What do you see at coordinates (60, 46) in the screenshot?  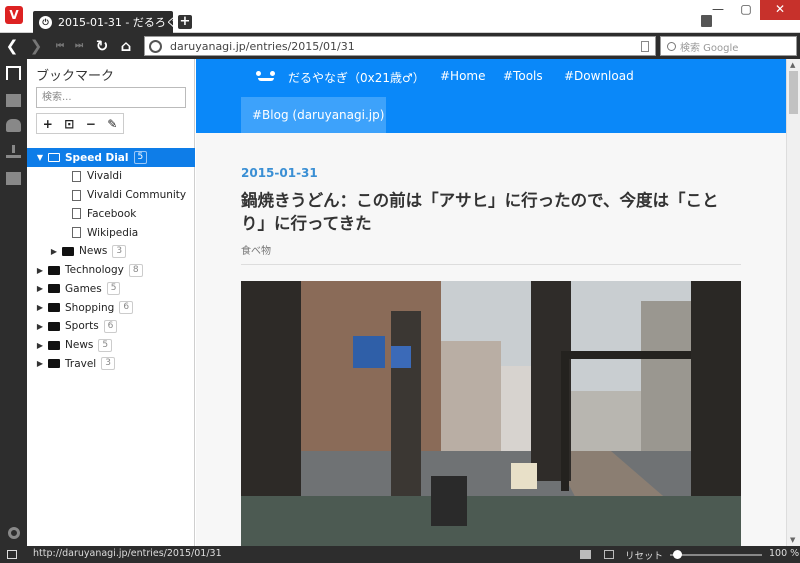 I see `rewind-button: ⏮` at bounding box center [60, 46].